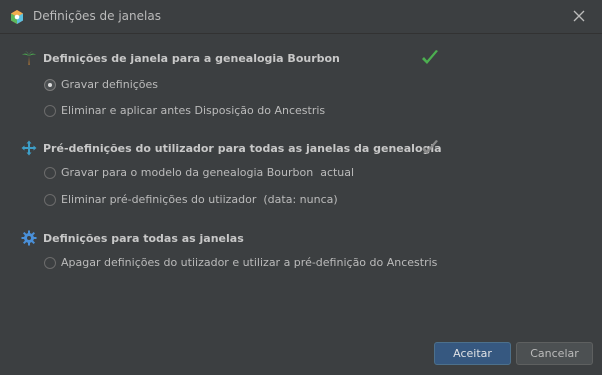 The image size is (602, 375). I want to click on close-icon, so click(579, 16).